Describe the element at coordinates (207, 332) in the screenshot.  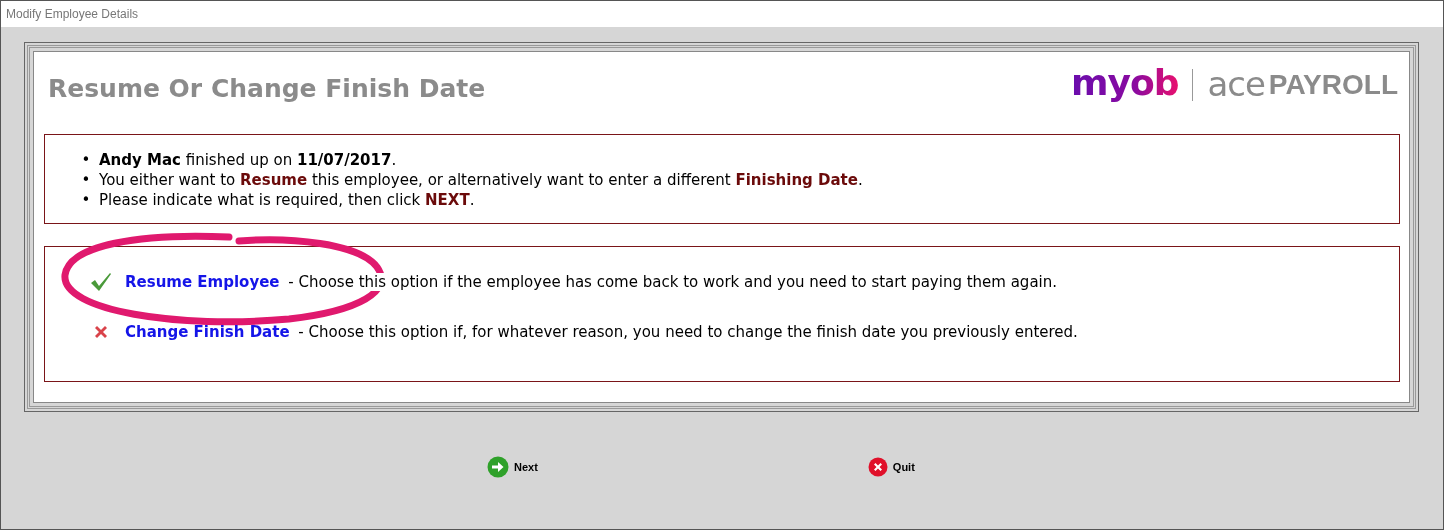
I see `option-link: Change Finish Date` at that location.